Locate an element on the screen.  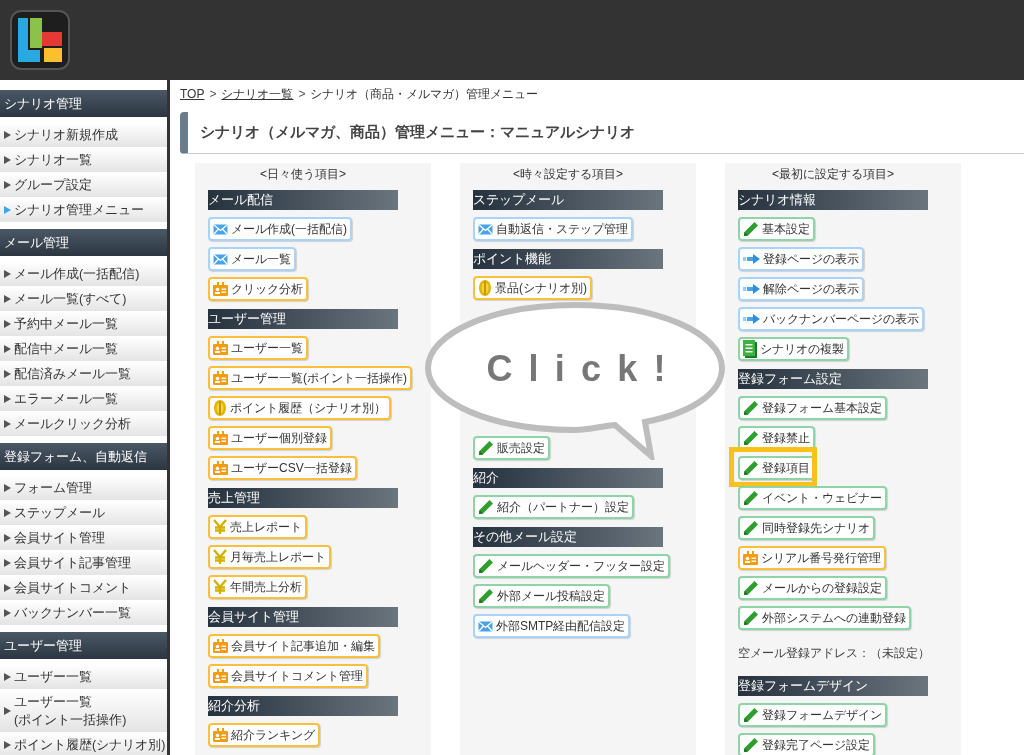
sidebar-item: シナリオ新規作成 is located at coordinates (83, 135).